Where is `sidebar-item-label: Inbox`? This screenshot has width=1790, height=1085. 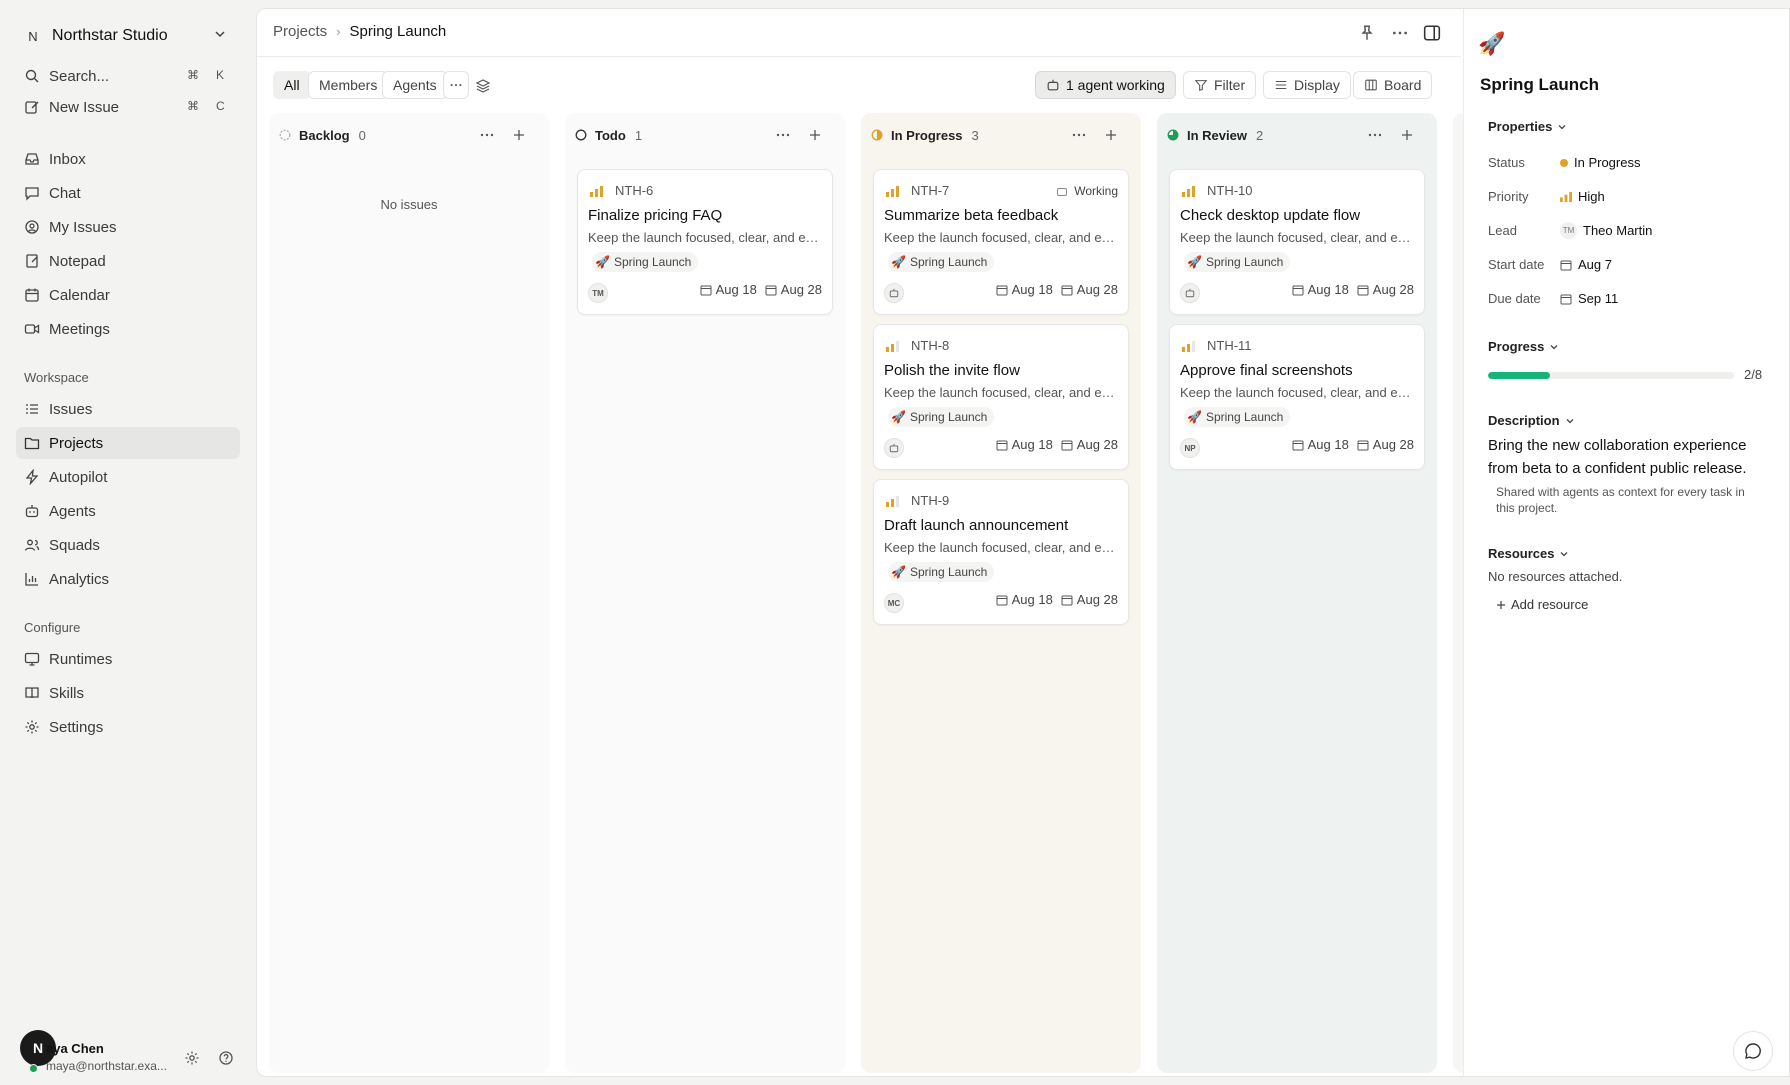
sidebar-item-label: Inbox is located at coordinates (67, 159).